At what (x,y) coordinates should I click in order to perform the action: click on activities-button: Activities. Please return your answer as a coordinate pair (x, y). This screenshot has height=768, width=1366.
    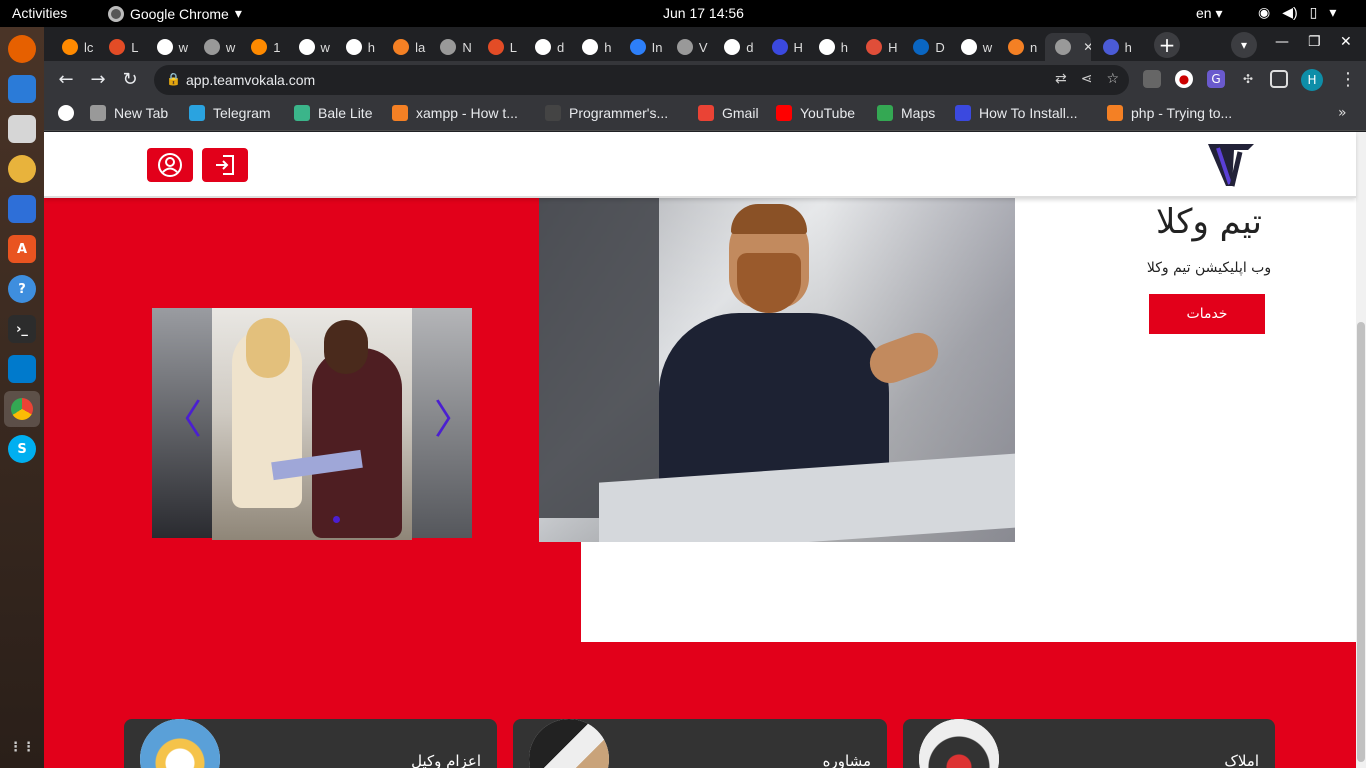
    Looking at the image, I should click on (39, 13).